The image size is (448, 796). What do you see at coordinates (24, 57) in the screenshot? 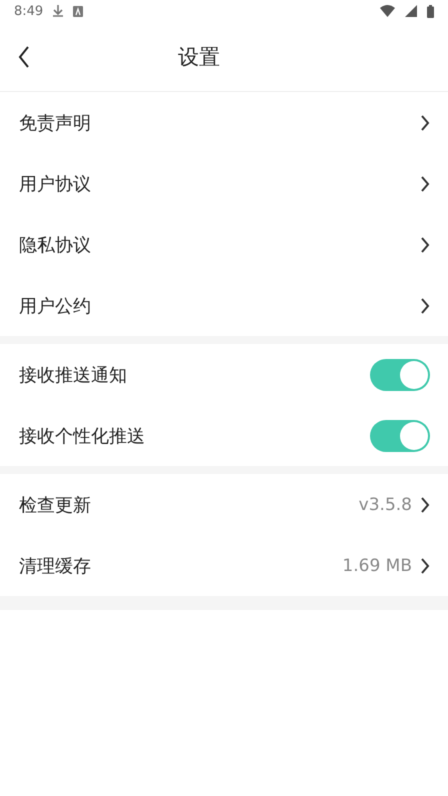
I see `back-button` at bounding box center [24, 57].